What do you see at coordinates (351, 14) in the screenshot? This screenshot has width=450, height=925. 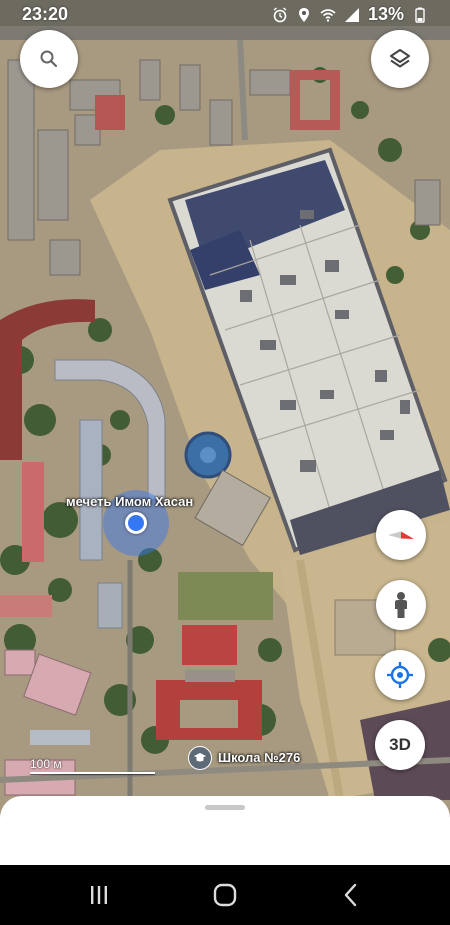 I see `signal-icon` at bounding box center [351, 14].